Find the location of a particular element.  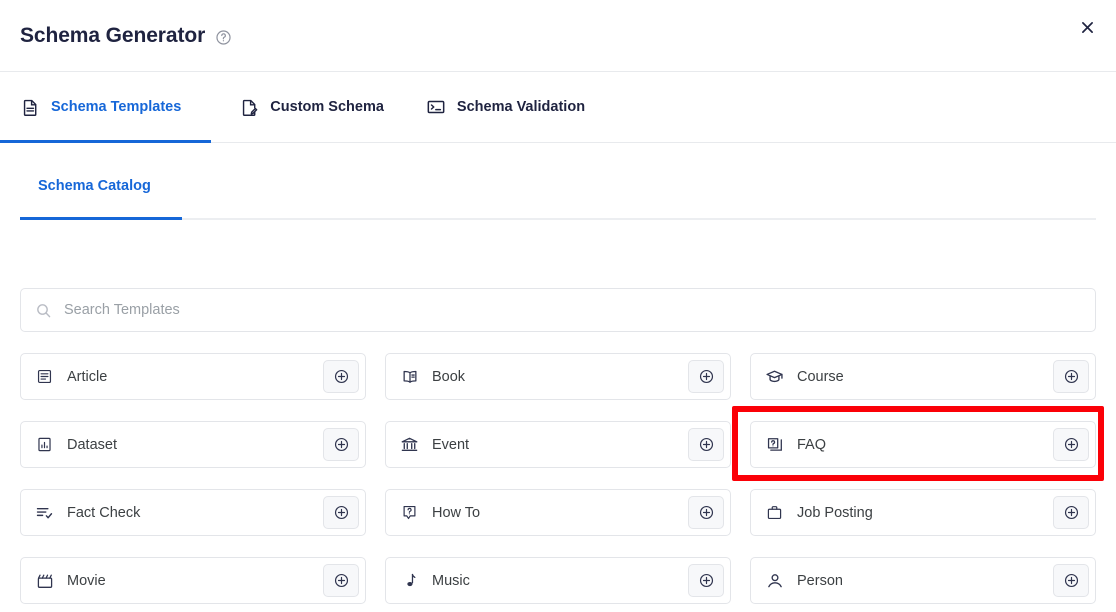

template-card-faq: FAQ is located at coordinates (923, 444).